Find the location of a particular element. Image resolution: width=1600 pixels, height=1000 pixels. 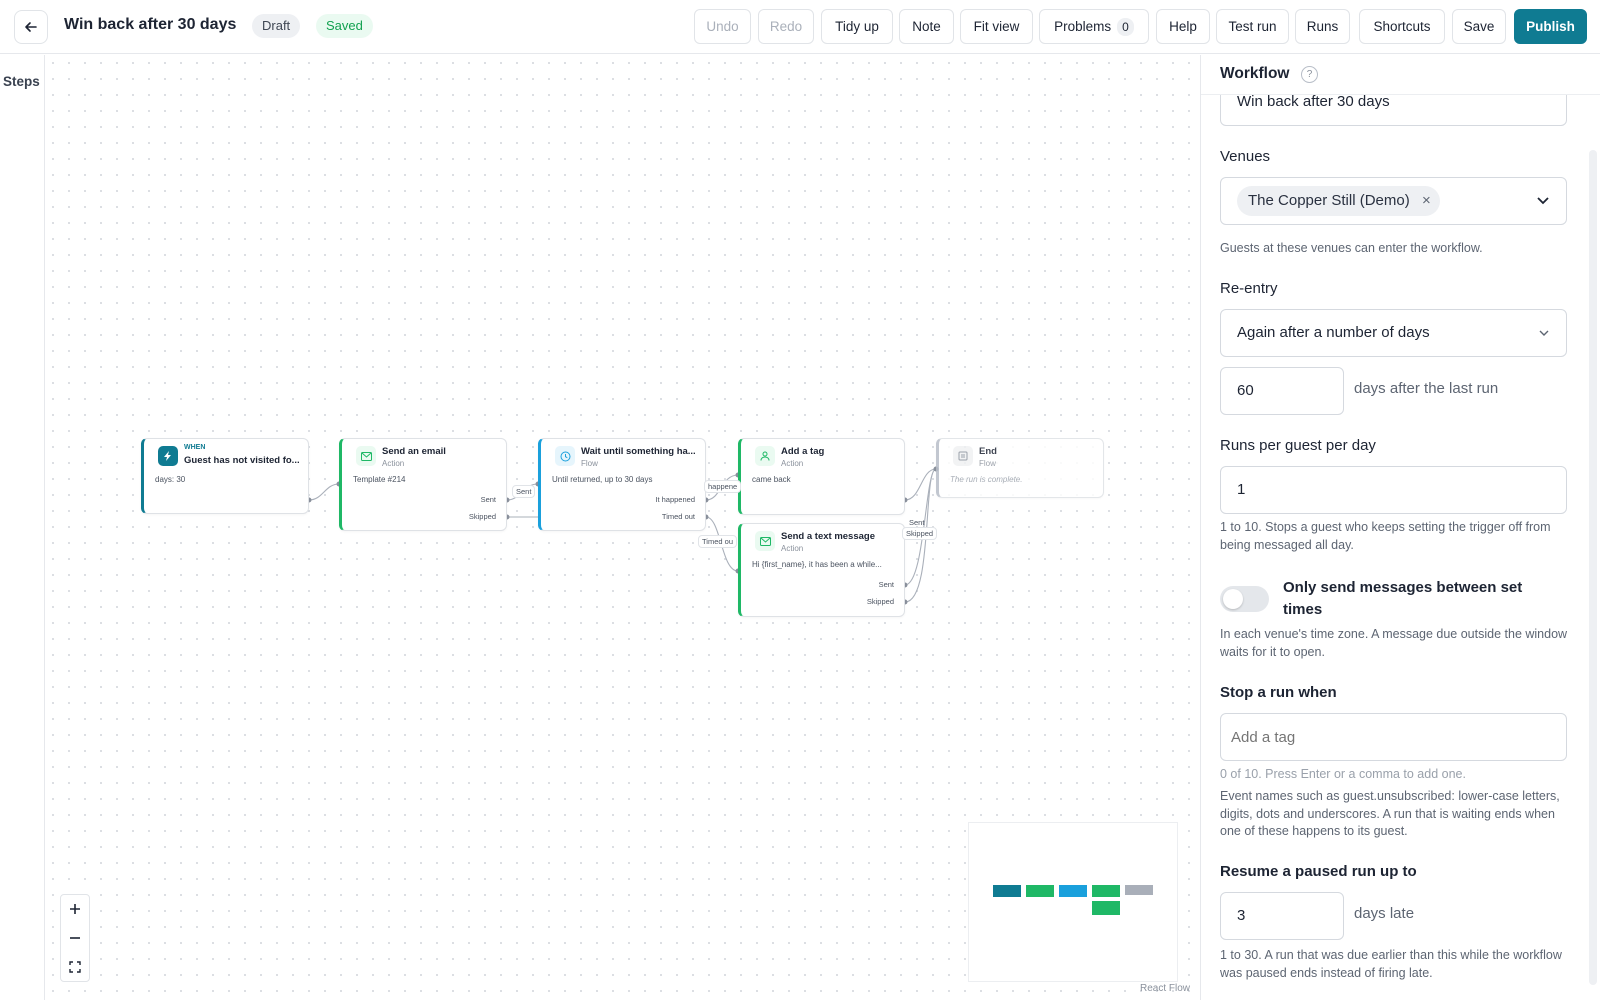

undo-button: Undo is located at coordinates (722, 26).